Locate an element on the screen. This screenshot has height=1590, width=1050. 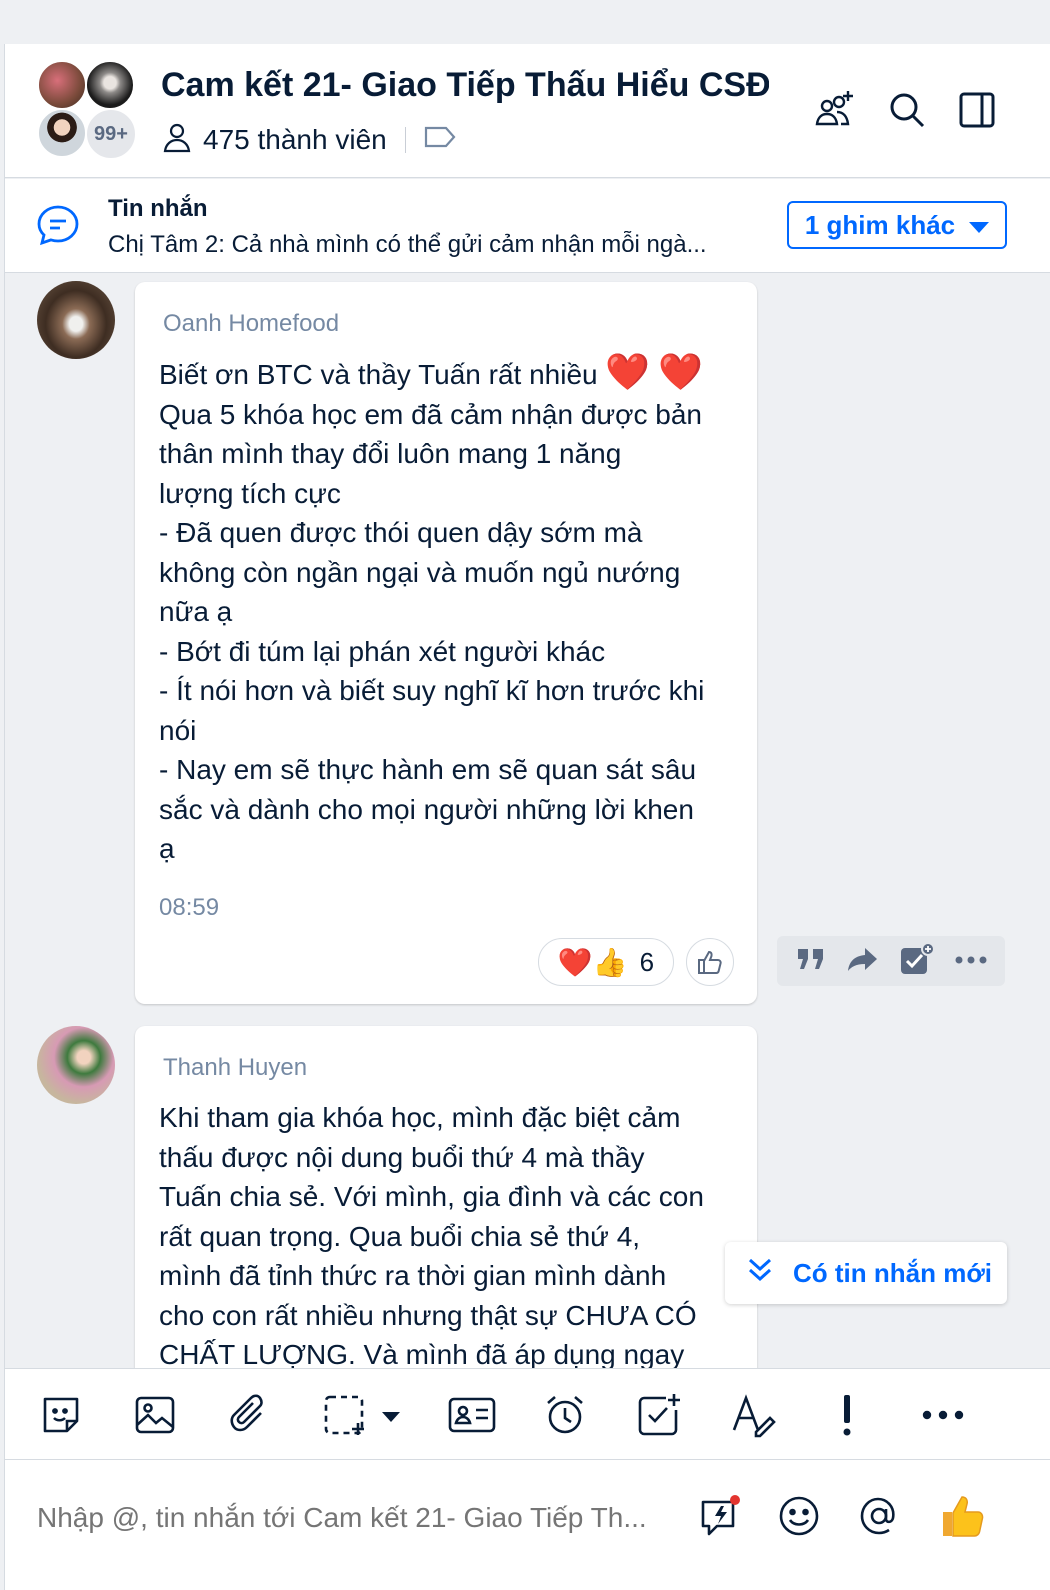
quick-message-button is located at coordinates (721, 1516).